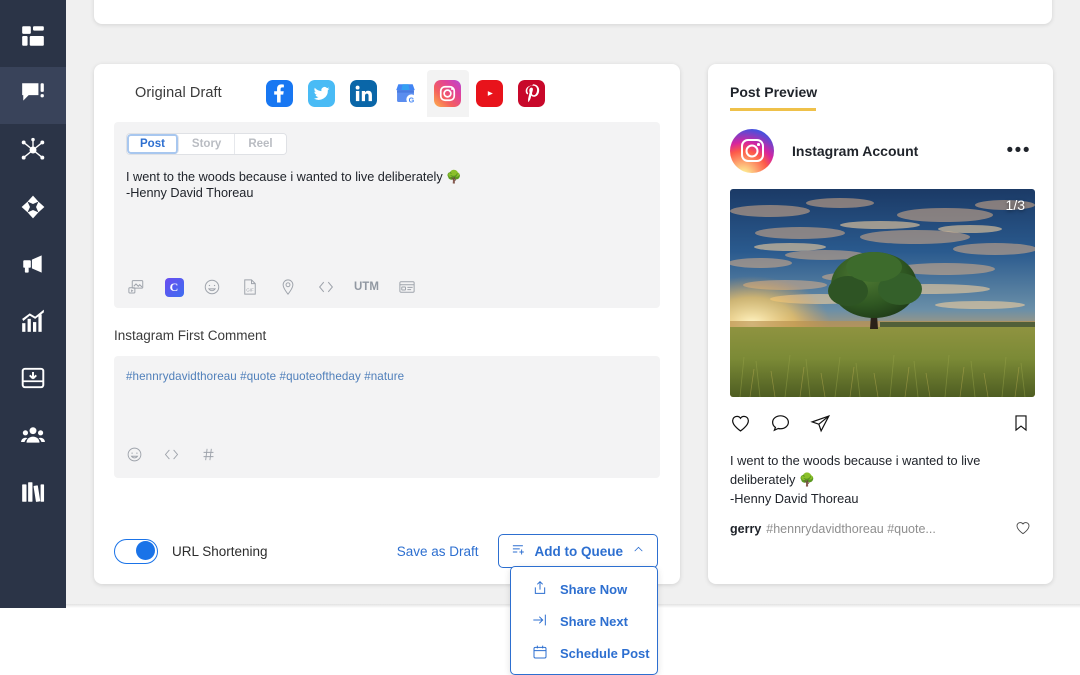 The height and width of the screenshot is (675, 1080). Describe the element at coordinates (740, 426) in the screenshot. I see `like-heart-icon` at that location.